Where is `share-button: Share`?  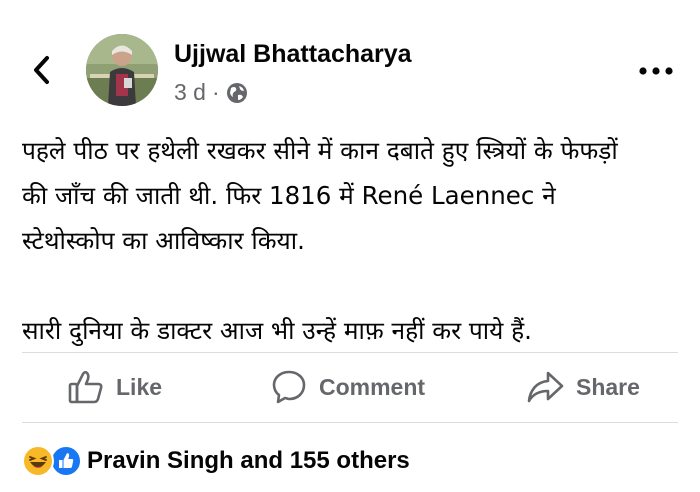
share-button: Share is located at coordinates (583, 387).